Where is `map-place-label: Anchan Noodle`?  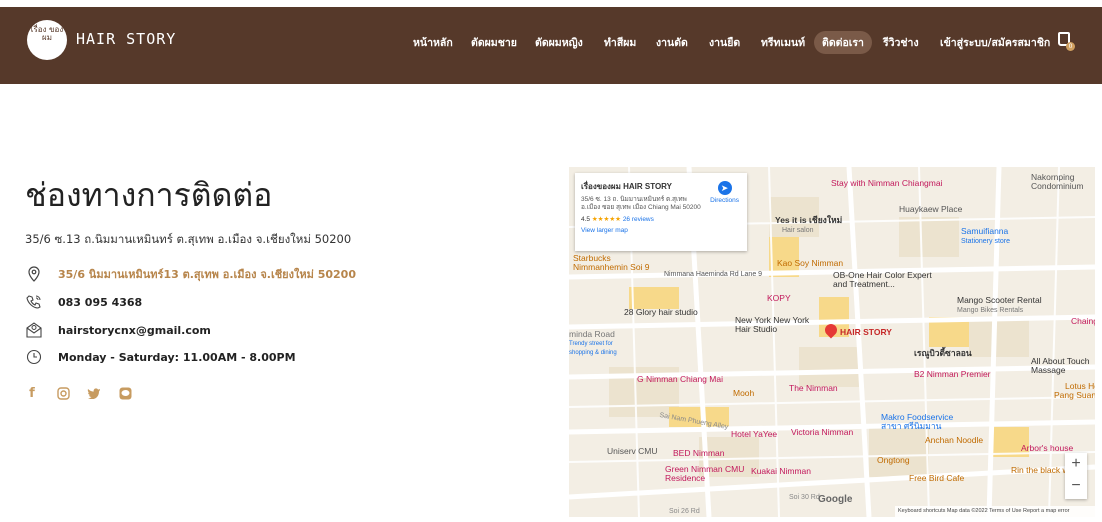
map-place-label: Anchan Noodle is located at coordinates (954, 440).